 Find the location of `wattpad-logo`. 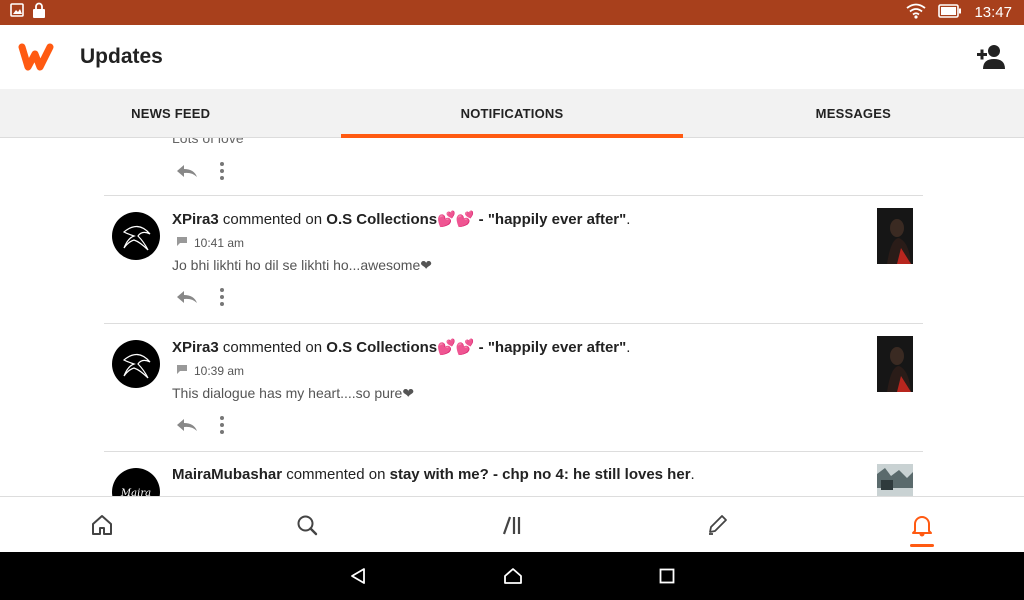

wattpad-logo is located at coordinates (36, 57).